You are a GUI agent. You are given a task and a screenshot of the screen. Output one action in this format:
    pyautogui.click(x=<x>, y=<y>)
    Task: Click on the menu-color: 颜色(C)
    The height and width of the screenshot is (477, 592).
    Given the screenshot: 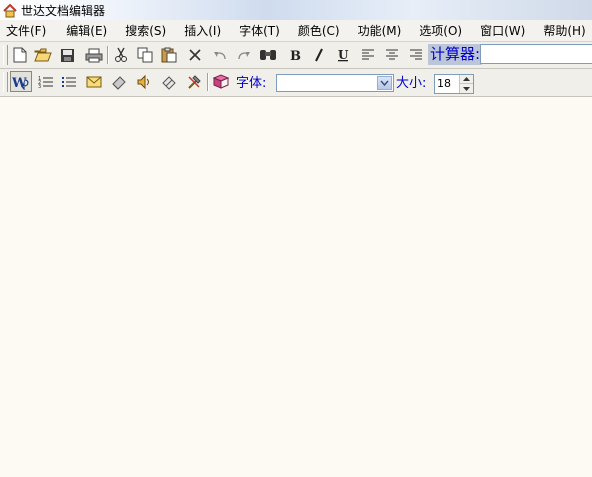 What is the action you would take?
    pyautogui.click(x=319, y=30)
    